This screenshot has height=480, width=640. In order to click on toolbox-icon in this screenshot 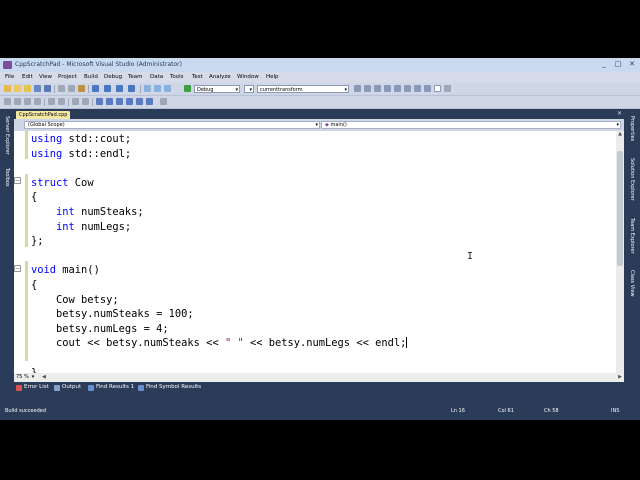, I will do `click(397, 88)`.